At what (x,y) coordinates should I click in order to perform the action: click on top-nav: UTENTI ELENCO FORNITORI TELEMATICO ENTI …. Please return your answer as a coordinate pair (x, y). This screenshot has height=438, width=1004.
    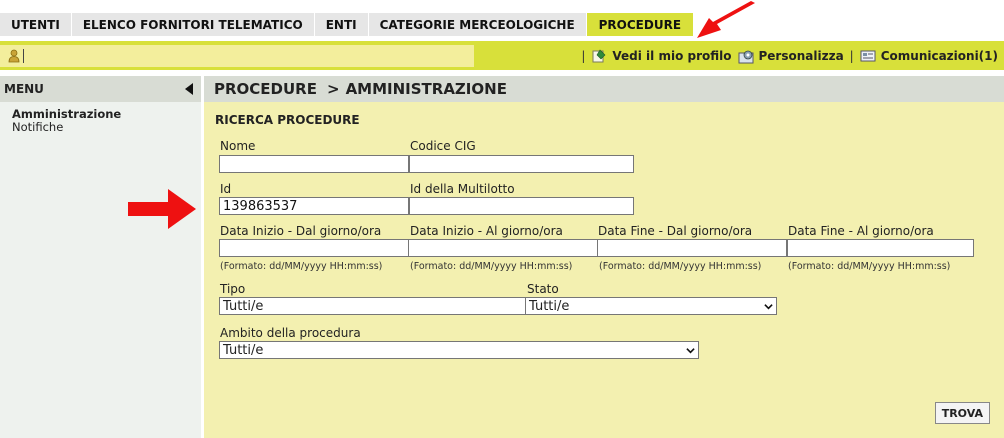
    Looking at the image, I should click on (502, 24).